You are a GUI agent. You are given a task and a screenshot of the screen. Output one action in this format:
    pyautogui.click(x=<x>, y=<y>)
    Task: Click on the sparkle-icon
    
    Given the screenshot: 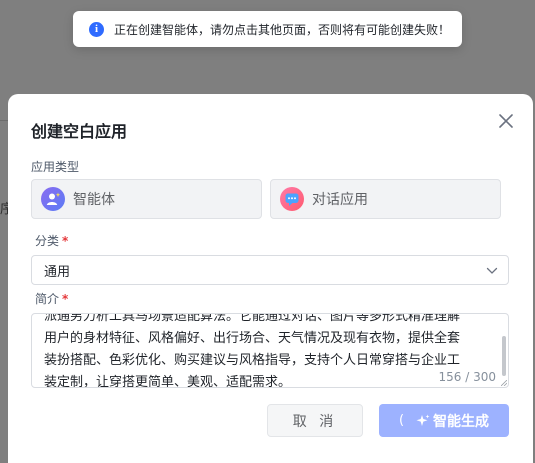 What is the action you would take?
    pyautogui.click(x=423, y=421)
    